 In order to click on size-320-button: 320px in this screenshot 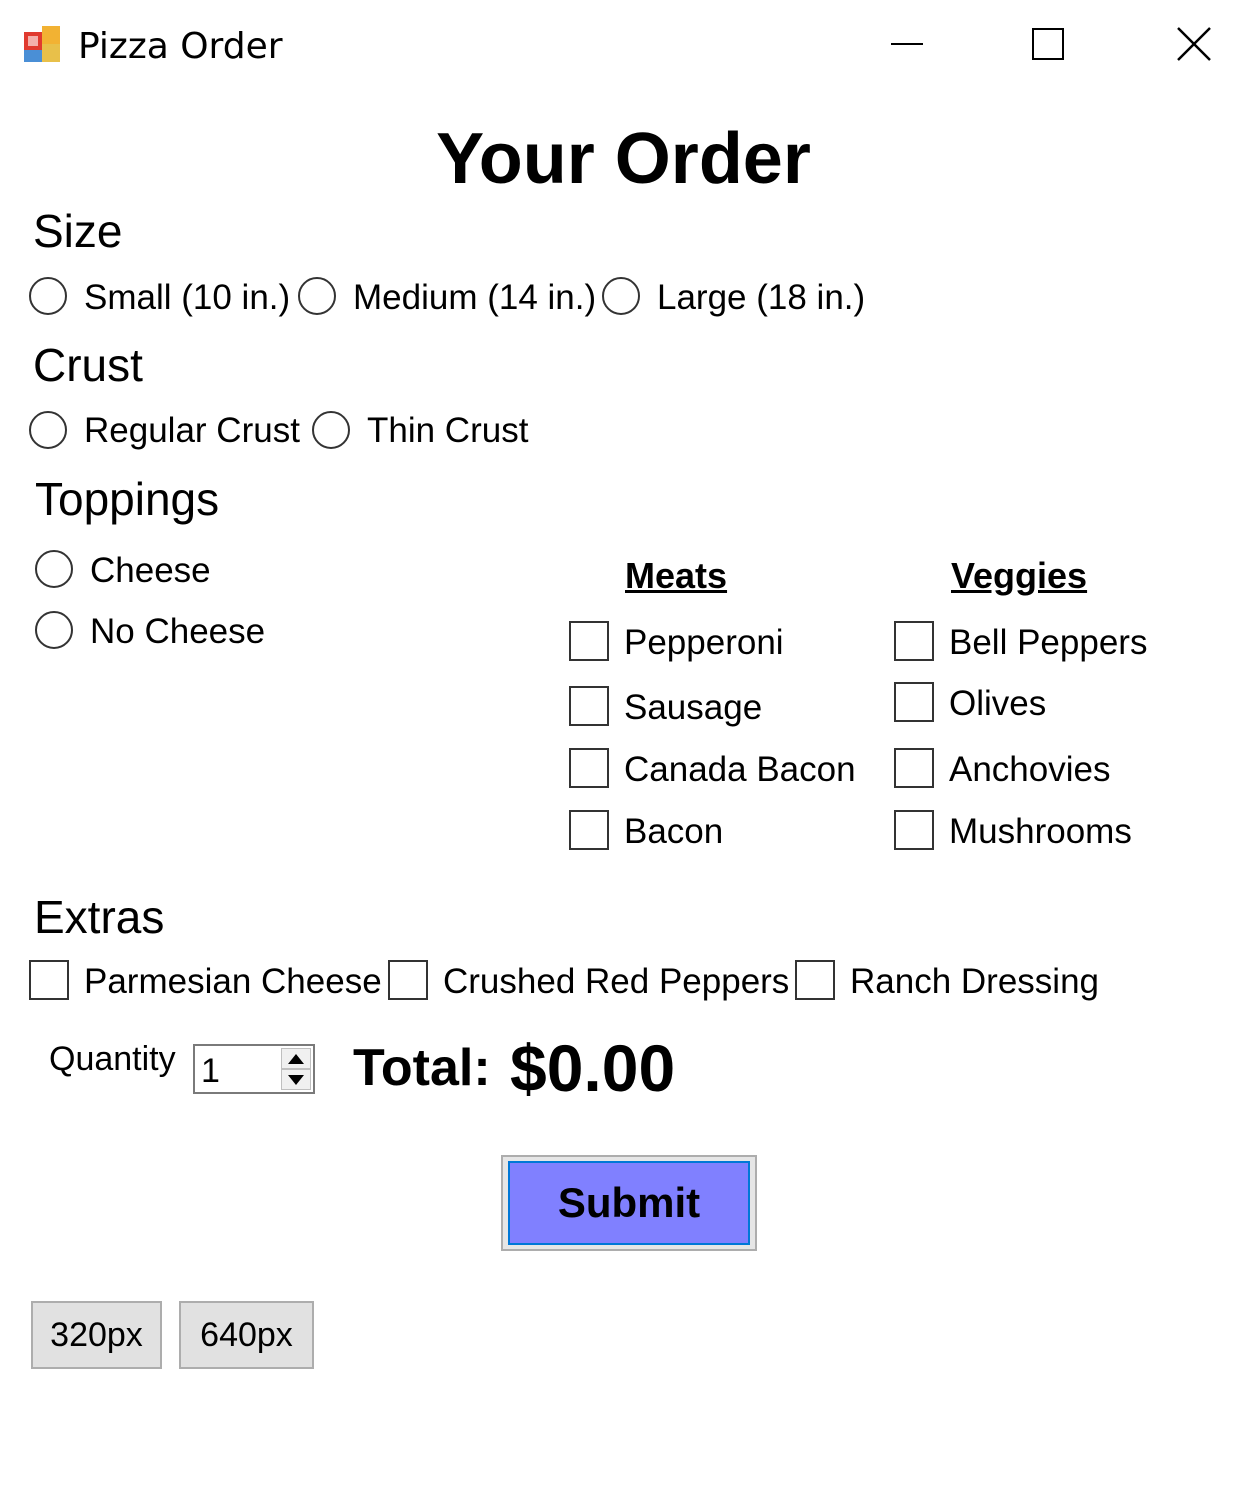, I will do `click(96, 1335)`.